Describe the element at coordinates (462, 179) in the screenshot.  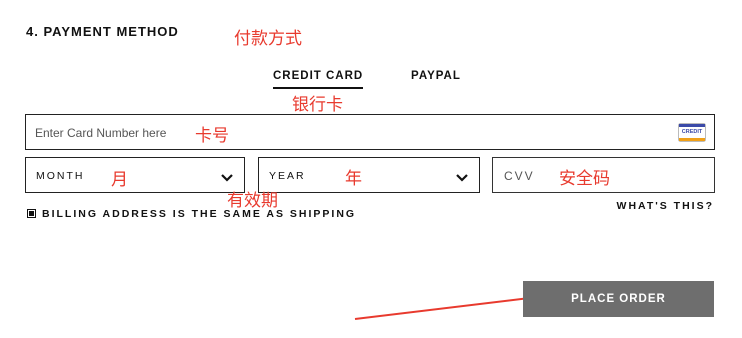
I see `chevron-down-icon` at that location.